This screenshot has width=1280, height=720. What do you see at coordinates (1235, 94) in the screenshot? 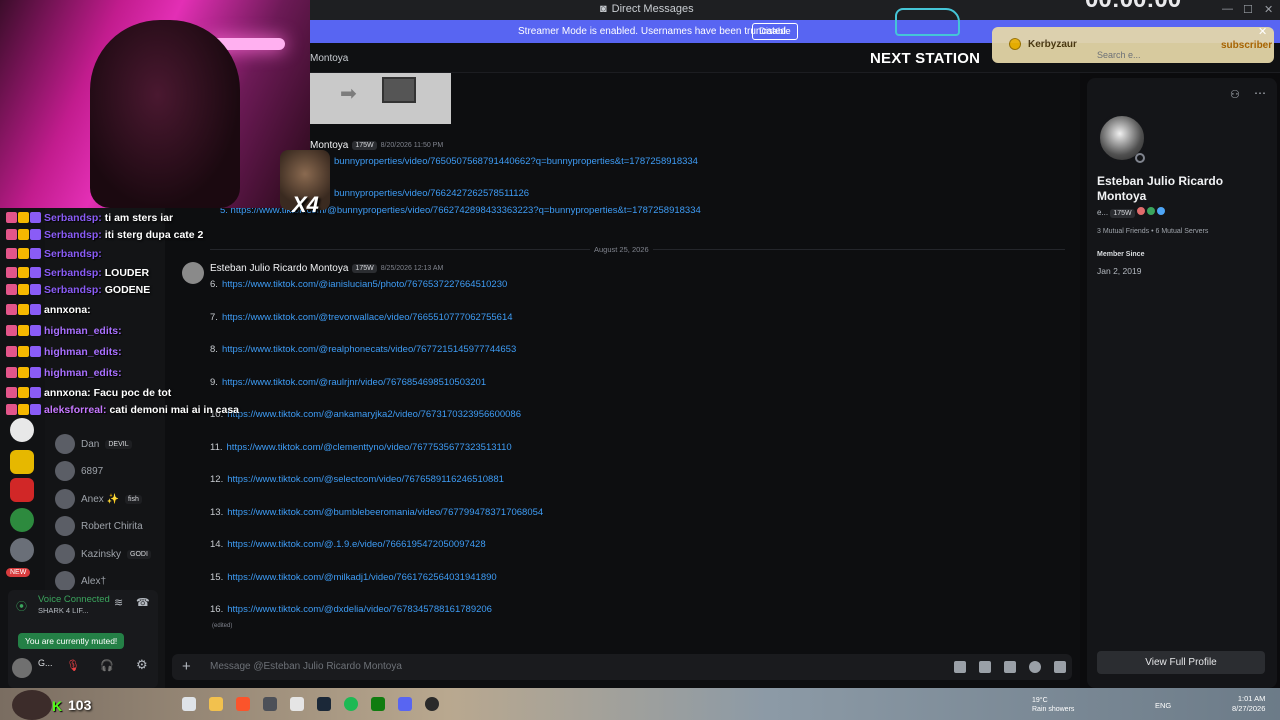
I see `add-friend-icon: ⚇` at bounding box center [1235, 94].